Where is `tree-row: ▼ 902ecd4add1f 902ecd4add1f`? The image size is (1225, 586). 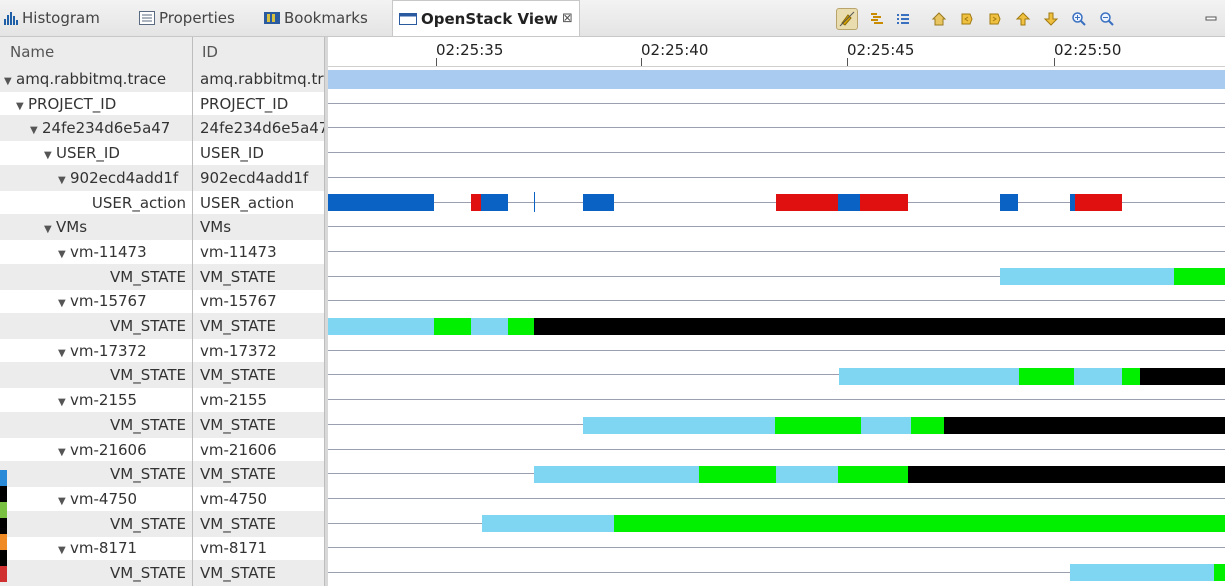 tree-row: ▼ 902ecd4add1f 902ecd4add1f is located at coordinates (162, 177).